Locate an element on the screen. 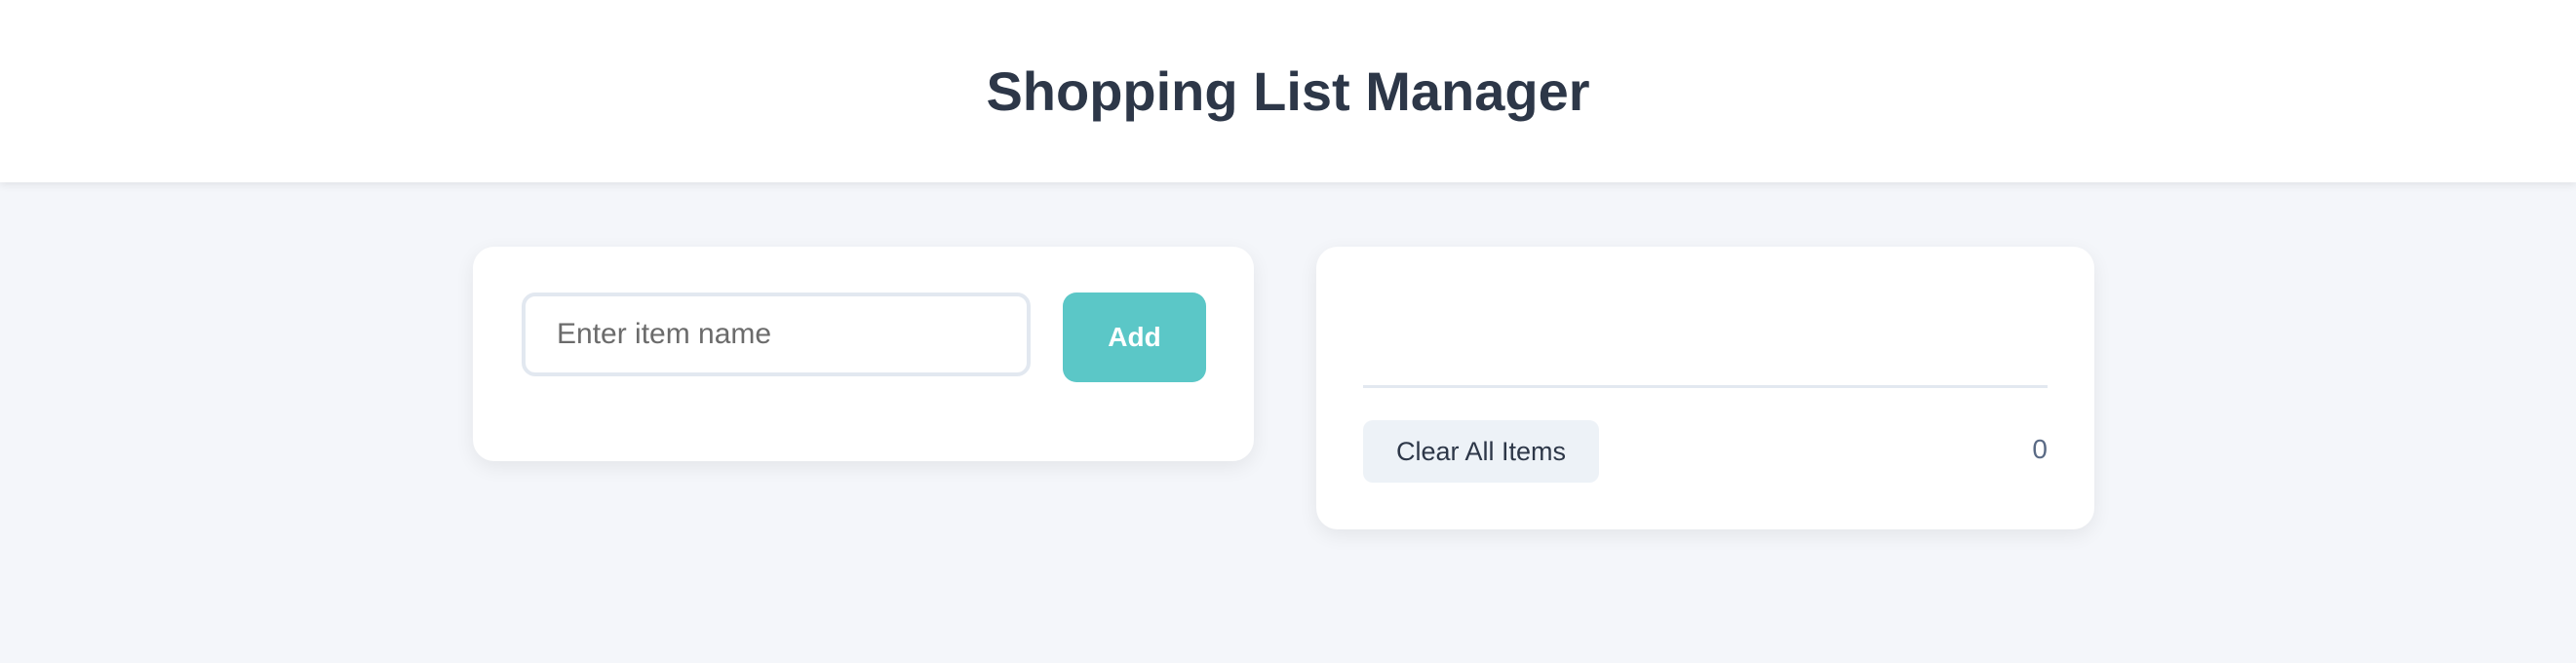 The width and height of the screenshot is (2576, 663). divider is located at coordinates (1705, 386).